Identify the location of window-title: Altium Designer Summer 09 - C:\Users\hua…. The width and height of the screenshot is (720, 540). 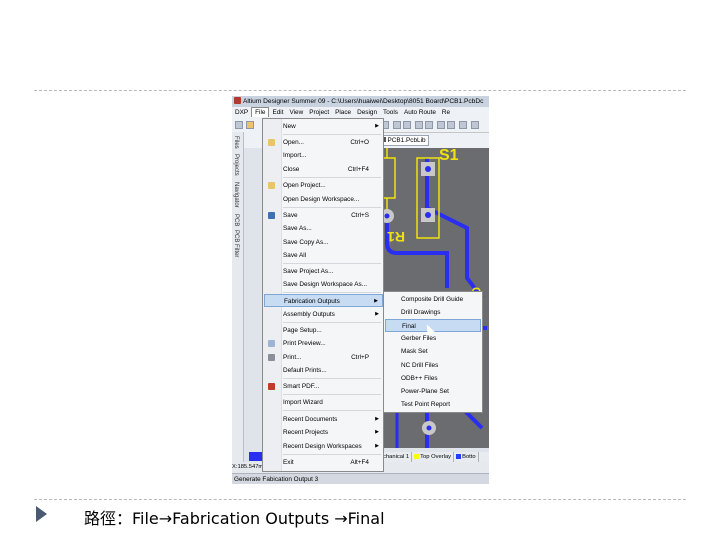
(363, 101).